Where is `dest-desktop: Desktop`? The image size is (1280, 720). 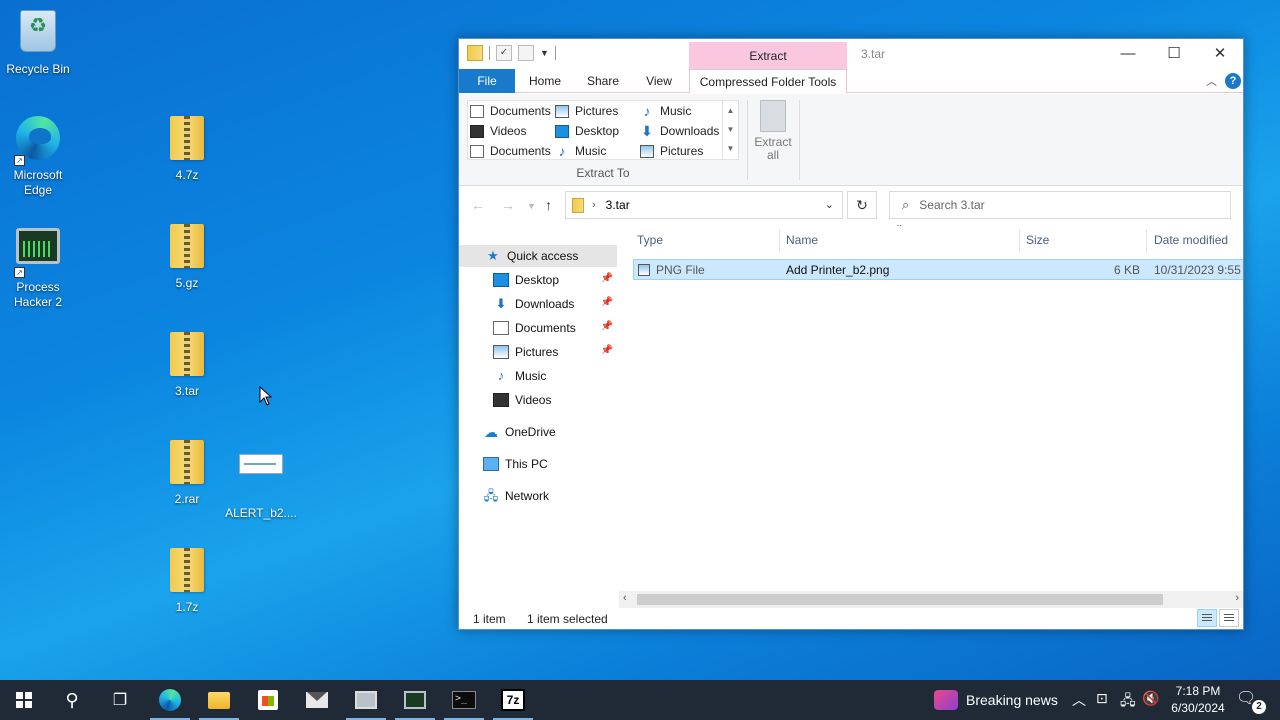
dest-desktop: Desktop is located at coordinates (587, 131).